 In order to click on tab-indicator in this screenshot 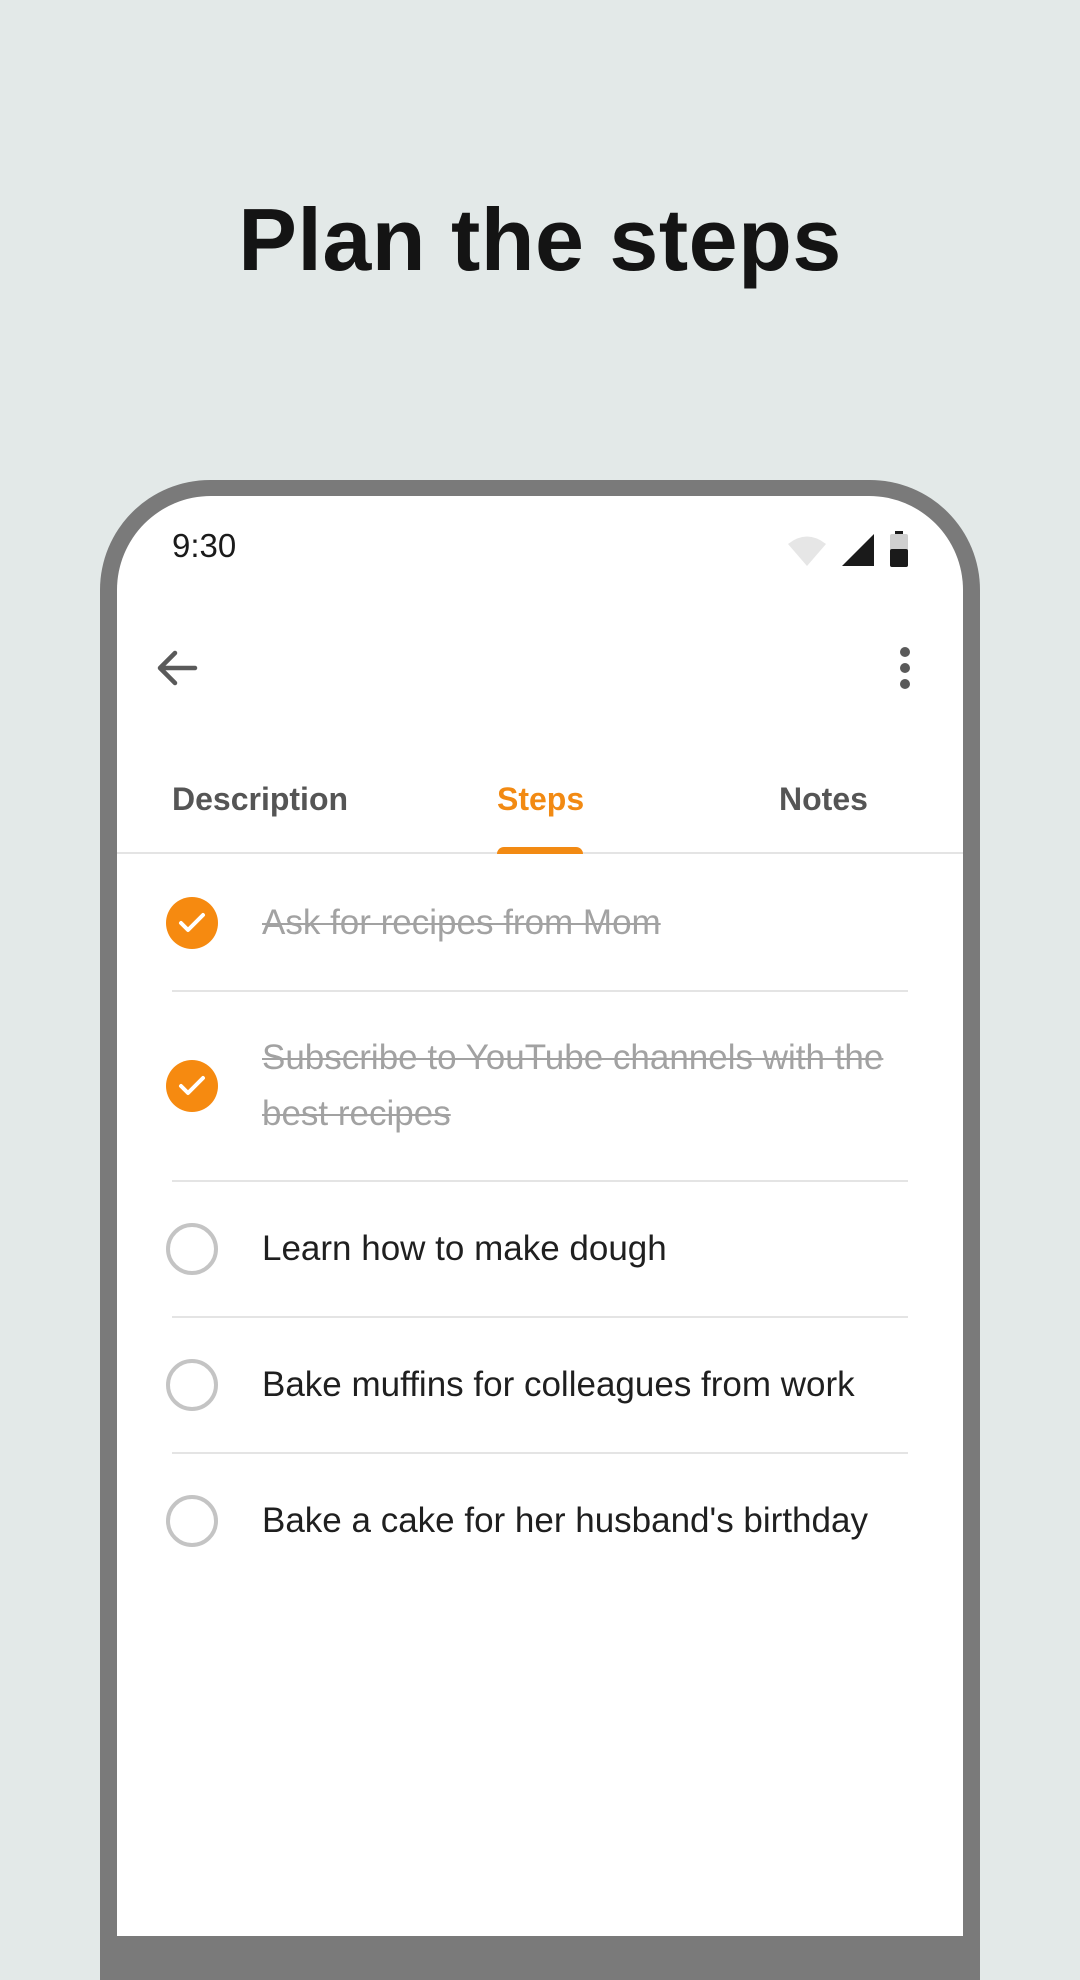, I will do `click(540, 850)`.